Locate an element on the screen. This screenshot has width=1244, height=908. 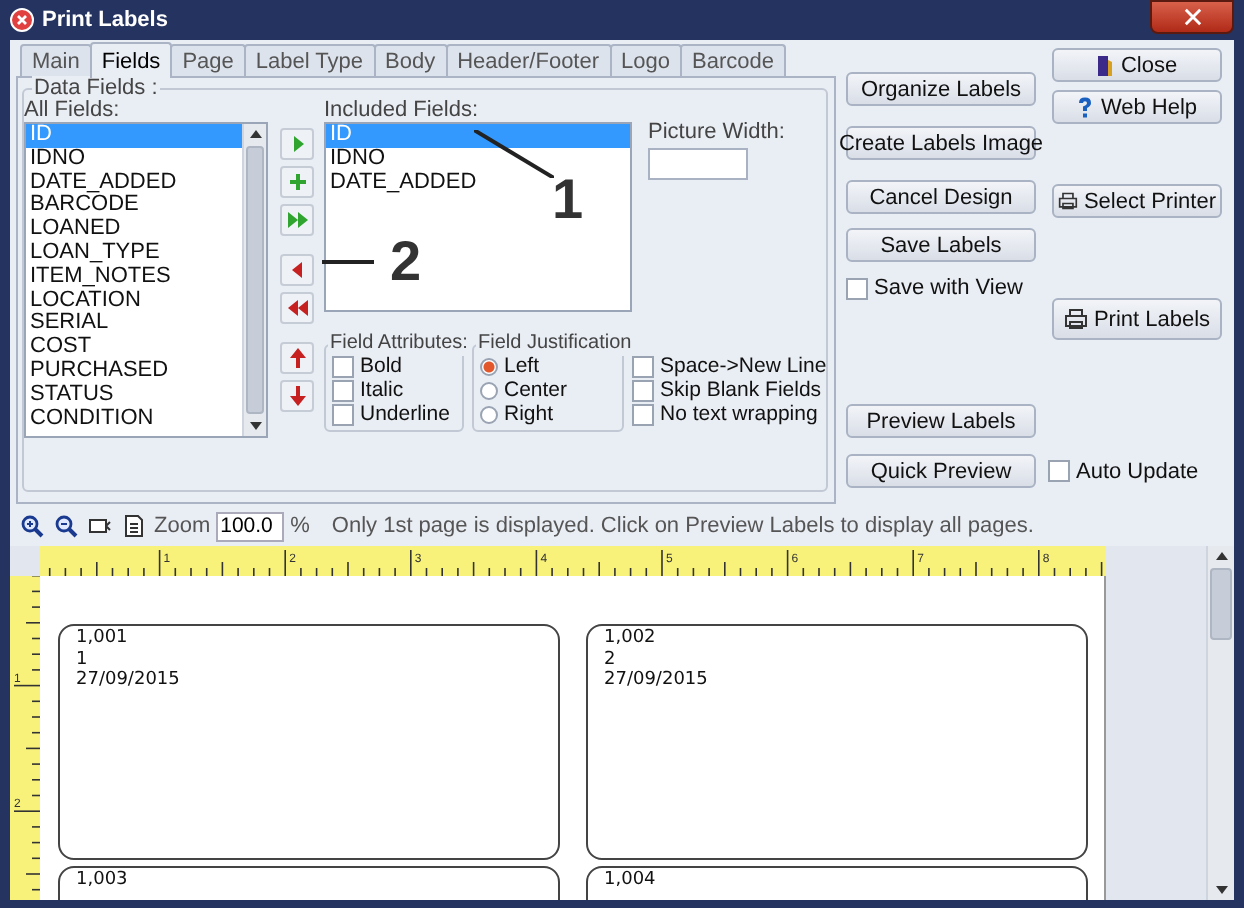
label-text: 1,002 is located at coordinates (630, 638).